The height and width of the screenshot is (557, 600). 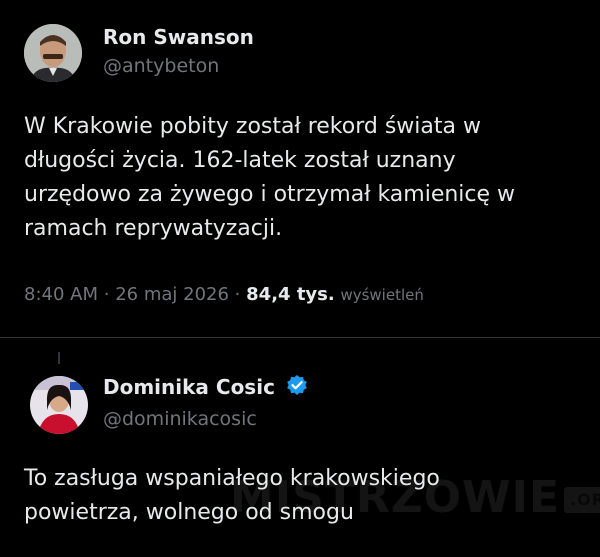 I want to click on watermark-suffix: .ORG, so click(x=582, y=500).